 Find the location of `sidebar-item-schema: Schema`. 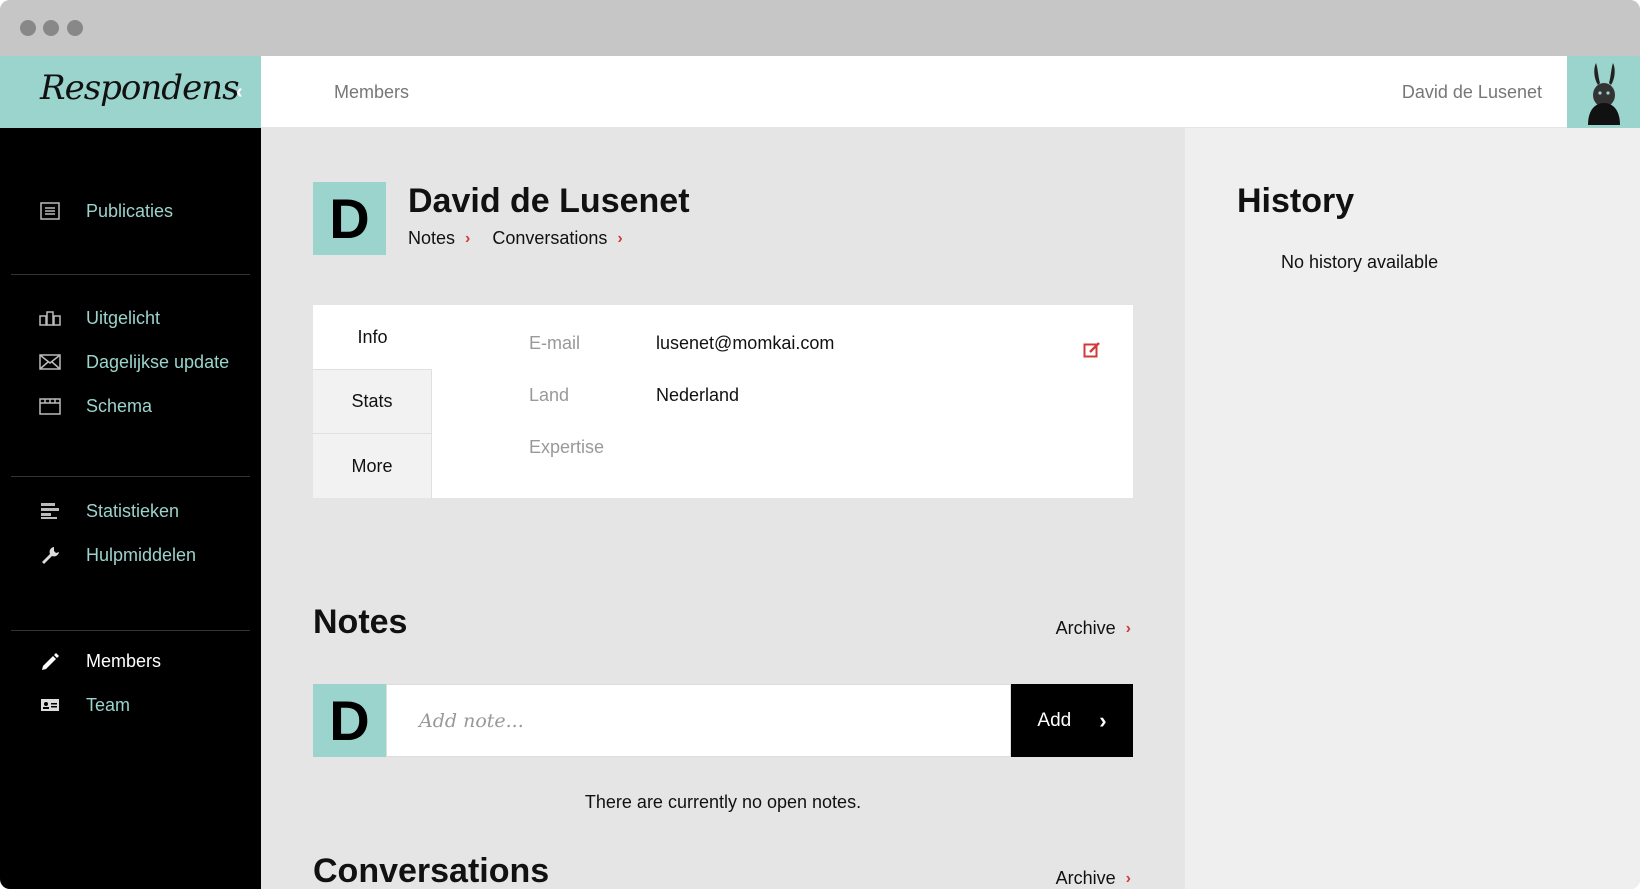

sidebar-item-schema: Schema is located at coordinates (95, 406).